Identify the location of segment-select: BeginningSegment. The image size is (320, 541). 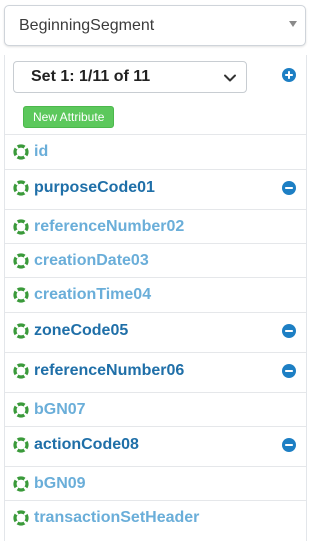
(155, 25).